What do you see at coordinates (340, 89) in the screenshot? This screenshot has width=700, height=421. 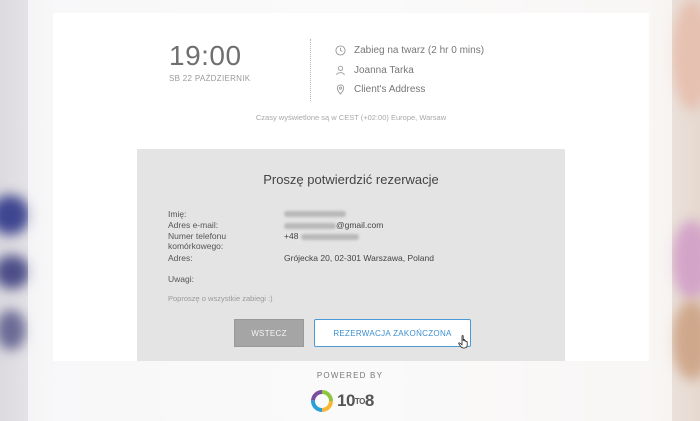 I see `map-pin-icon` at bounding box center [340, 89].